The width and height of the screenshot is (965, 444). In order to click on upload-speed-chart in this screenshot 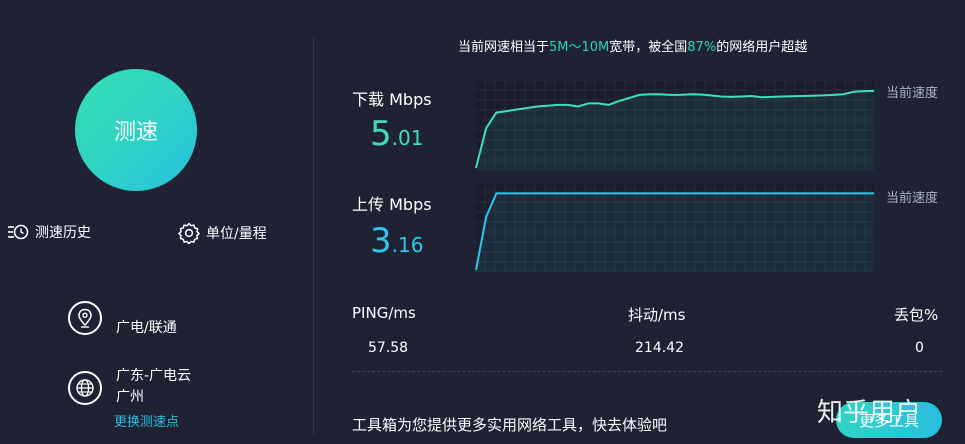, I will do `click(675, 227)`.